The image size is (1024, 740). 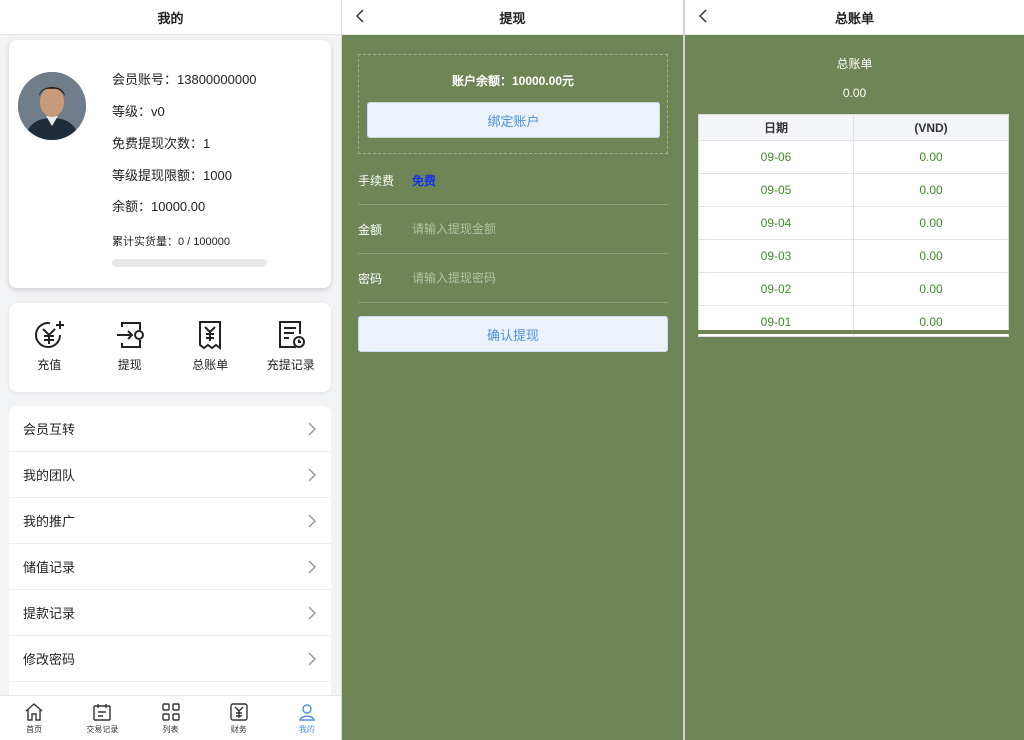 What do you see at coordinates (130, 335) in the screenshot?
I see `withdraw-icon` at bounding box center [130, 335].